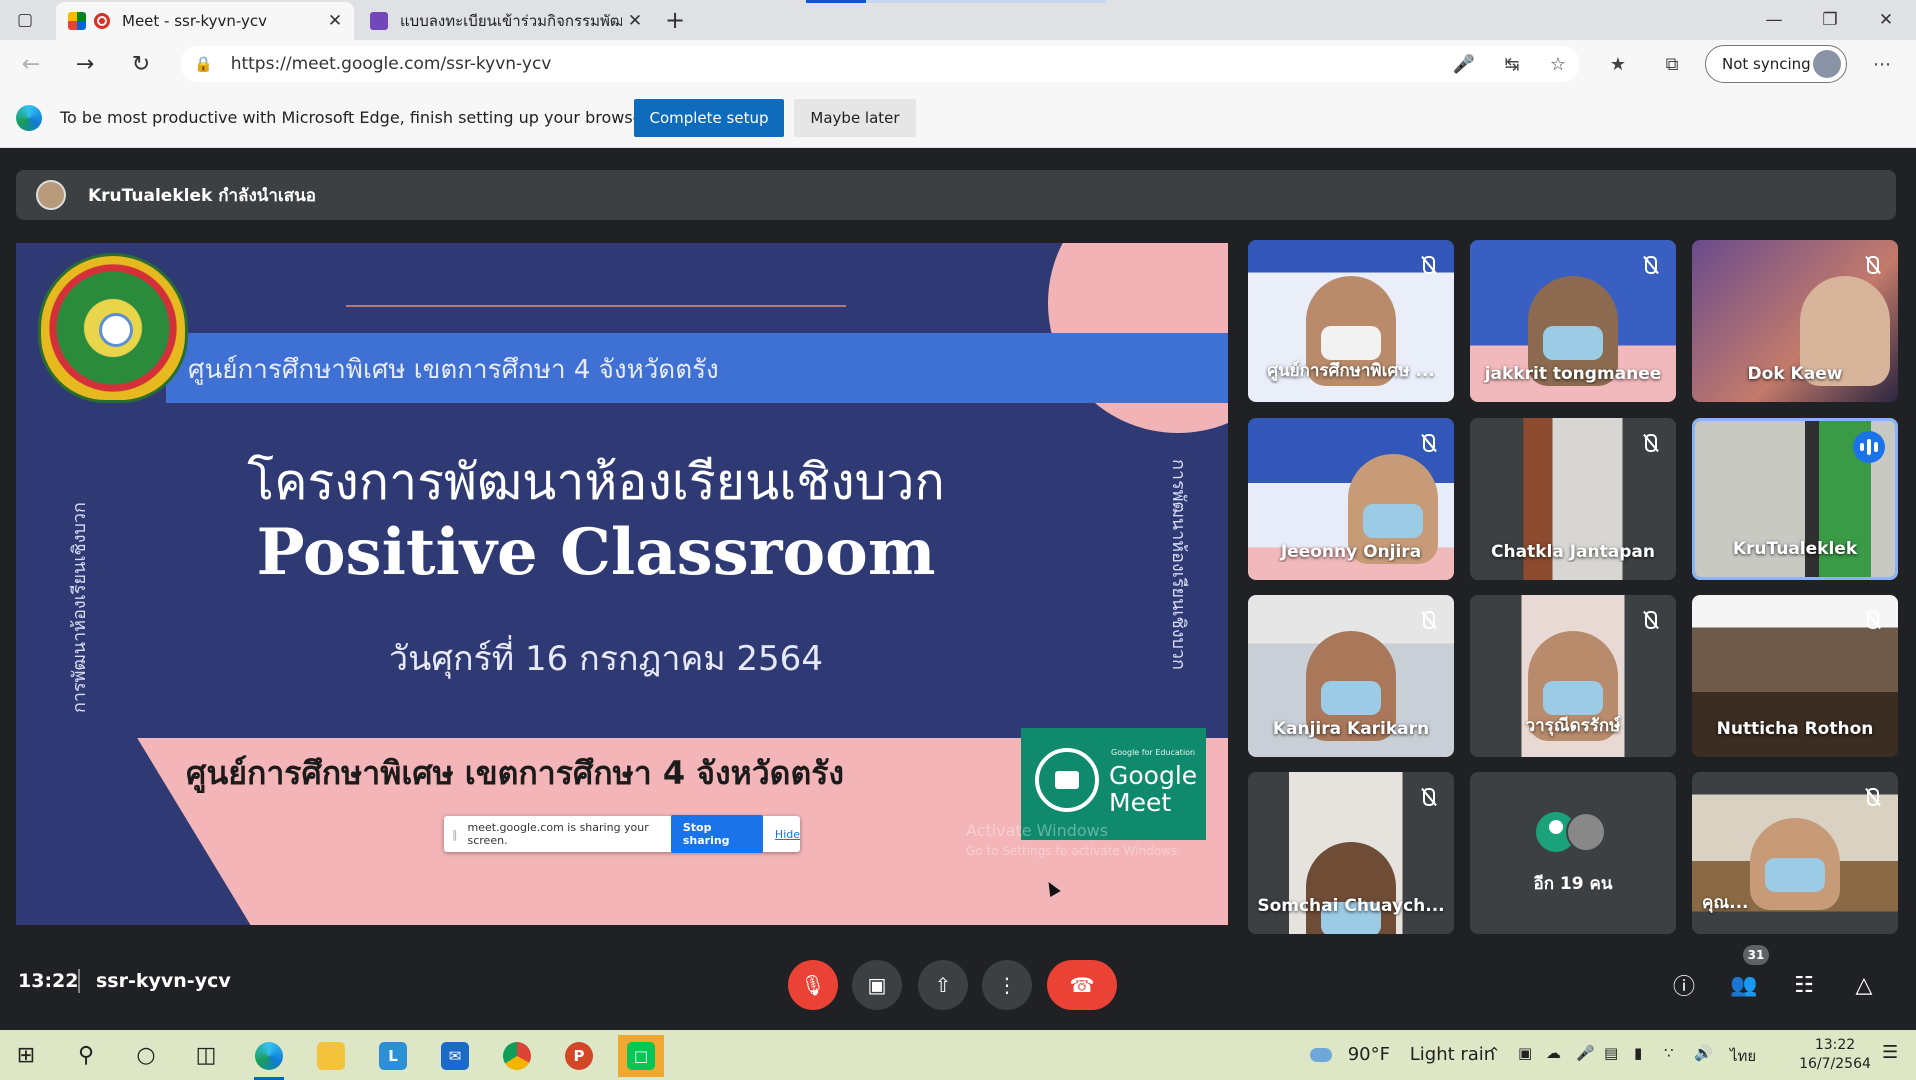 The width and height of the screenshot is (1916, 1080). What do you see at coordinates (1835, 1064) in the screenshot?
I see `clock-date: 16/7/2564` at bounding box center [1835, 1064].